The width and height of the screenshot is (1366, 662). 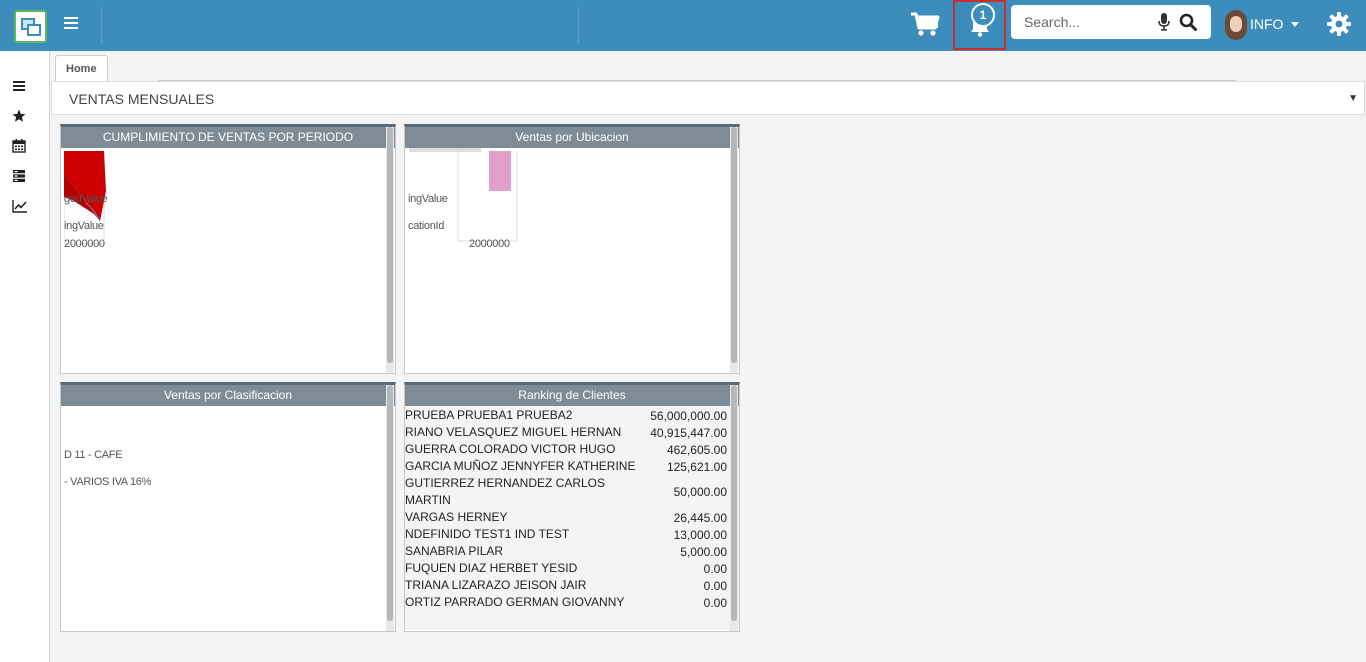 What do you see at coordinates (572, 260) in the screenshot?
I see `ubicacion-chart: ingValue cationId 2000000` at bounding box center [572, 260].